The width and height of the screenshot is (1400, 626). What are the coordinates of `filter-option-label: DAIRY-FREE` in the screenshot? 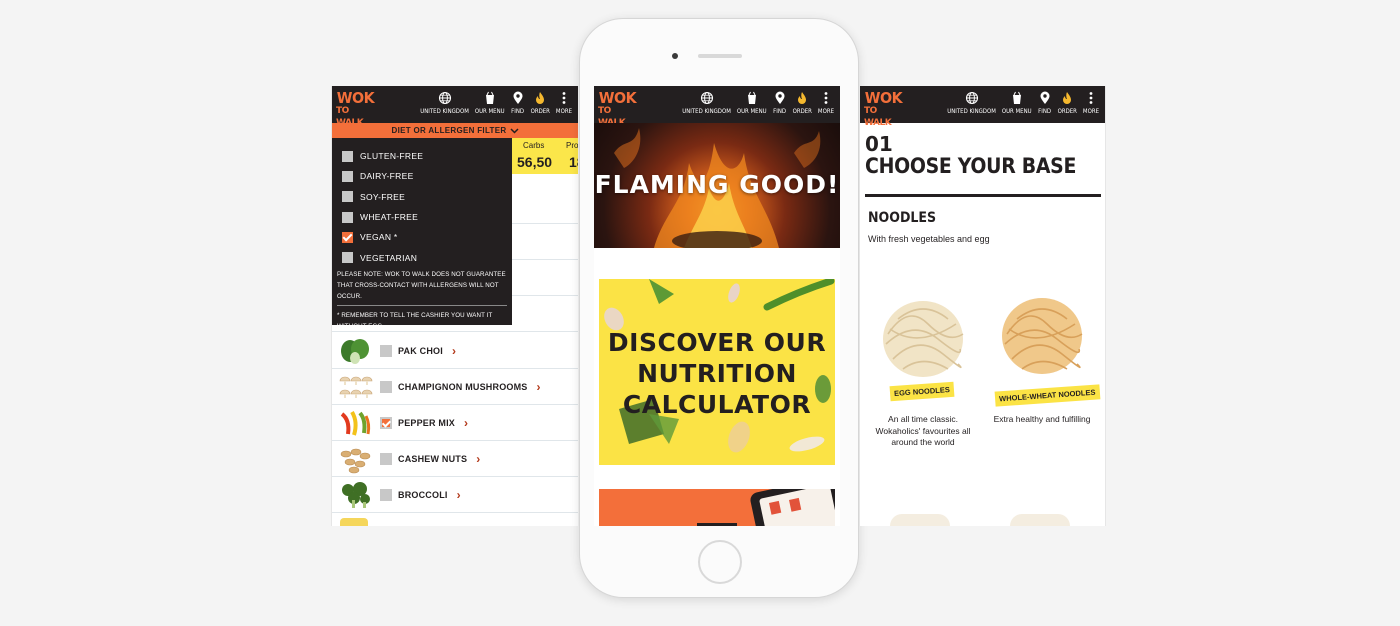 It's located at (387, 176).